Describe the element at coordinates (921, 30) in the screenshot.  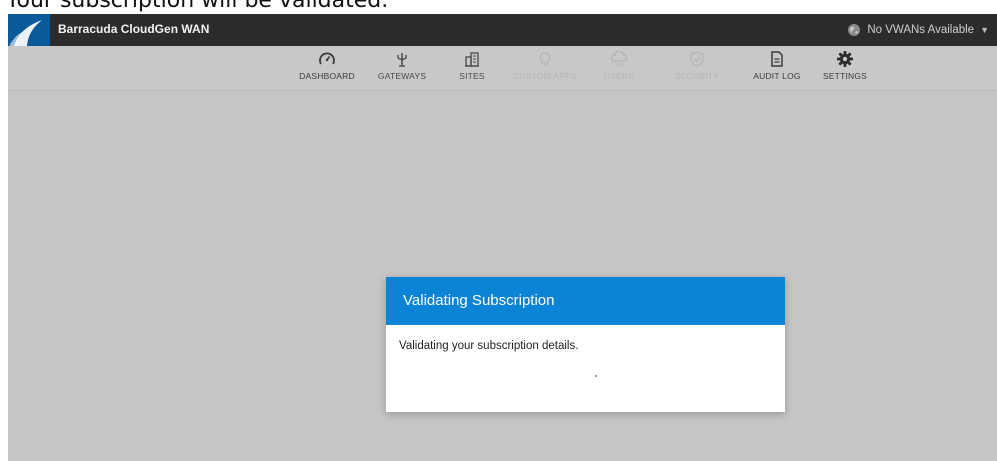
I see `vwan-selector-label: No VWANs Available` at that location.